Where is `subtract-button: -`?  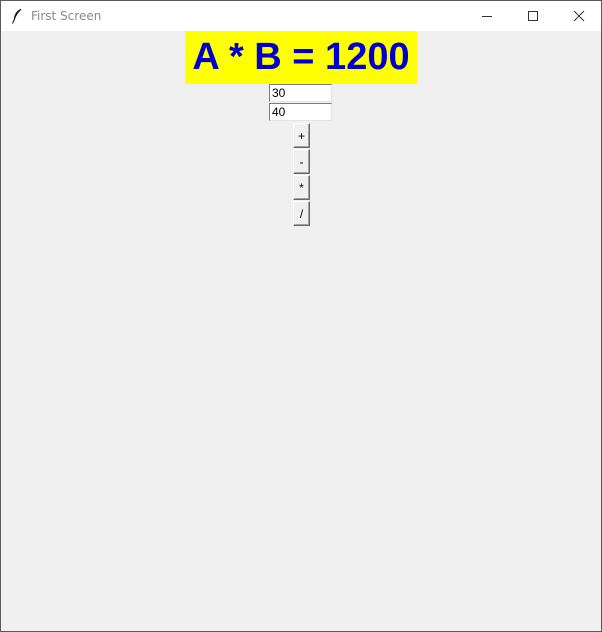
subtract-button: - is located at coordinates (301, 161).